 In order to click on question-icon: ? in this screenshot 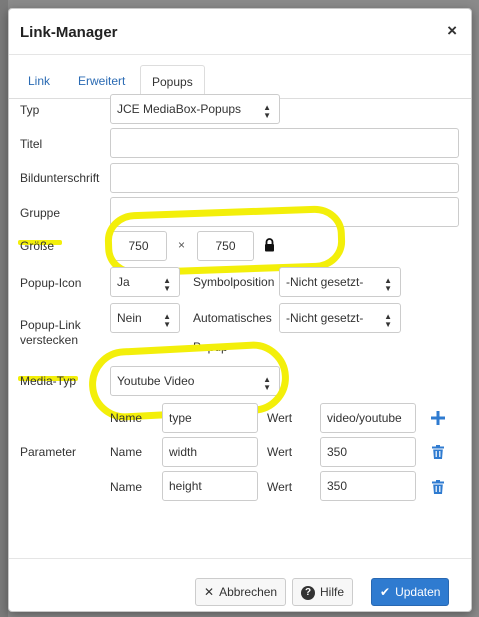, I will do `click(308, 592)`.